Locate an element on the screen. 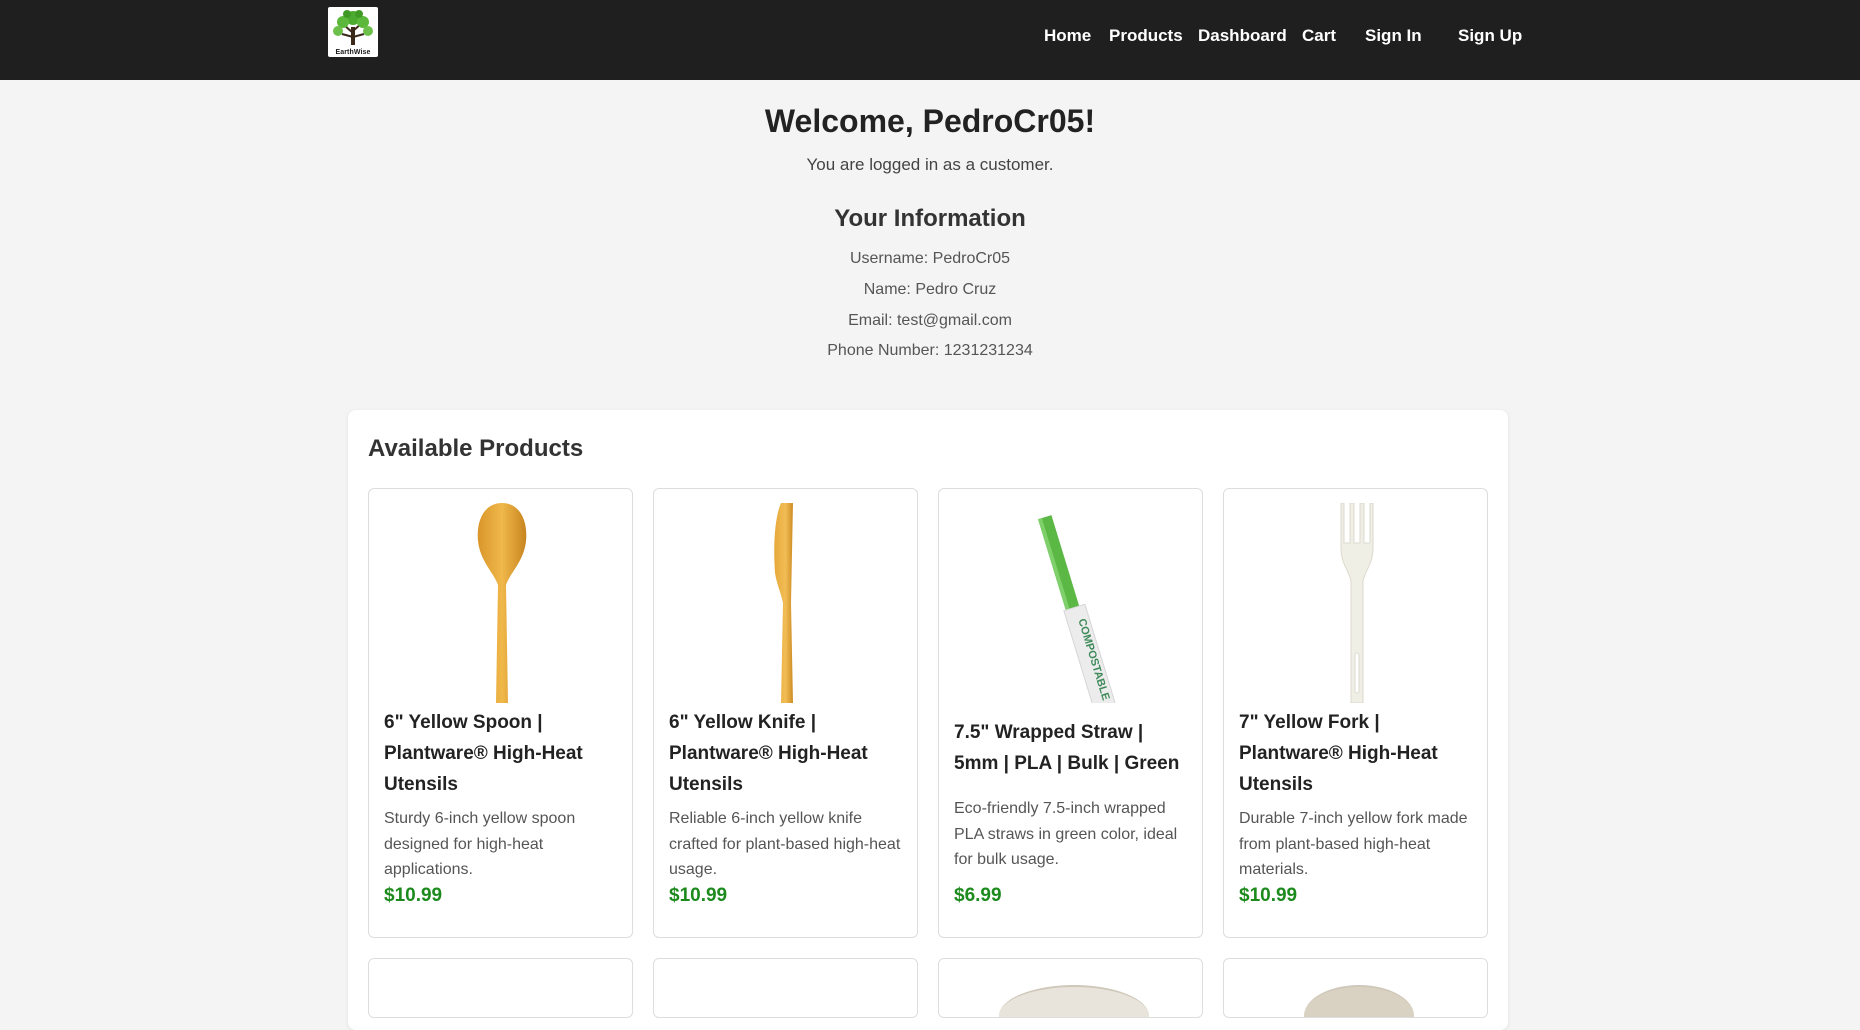 This screenshot has height=1030, width=1860. info-title: Your Information is located at coordinates (930, 218).